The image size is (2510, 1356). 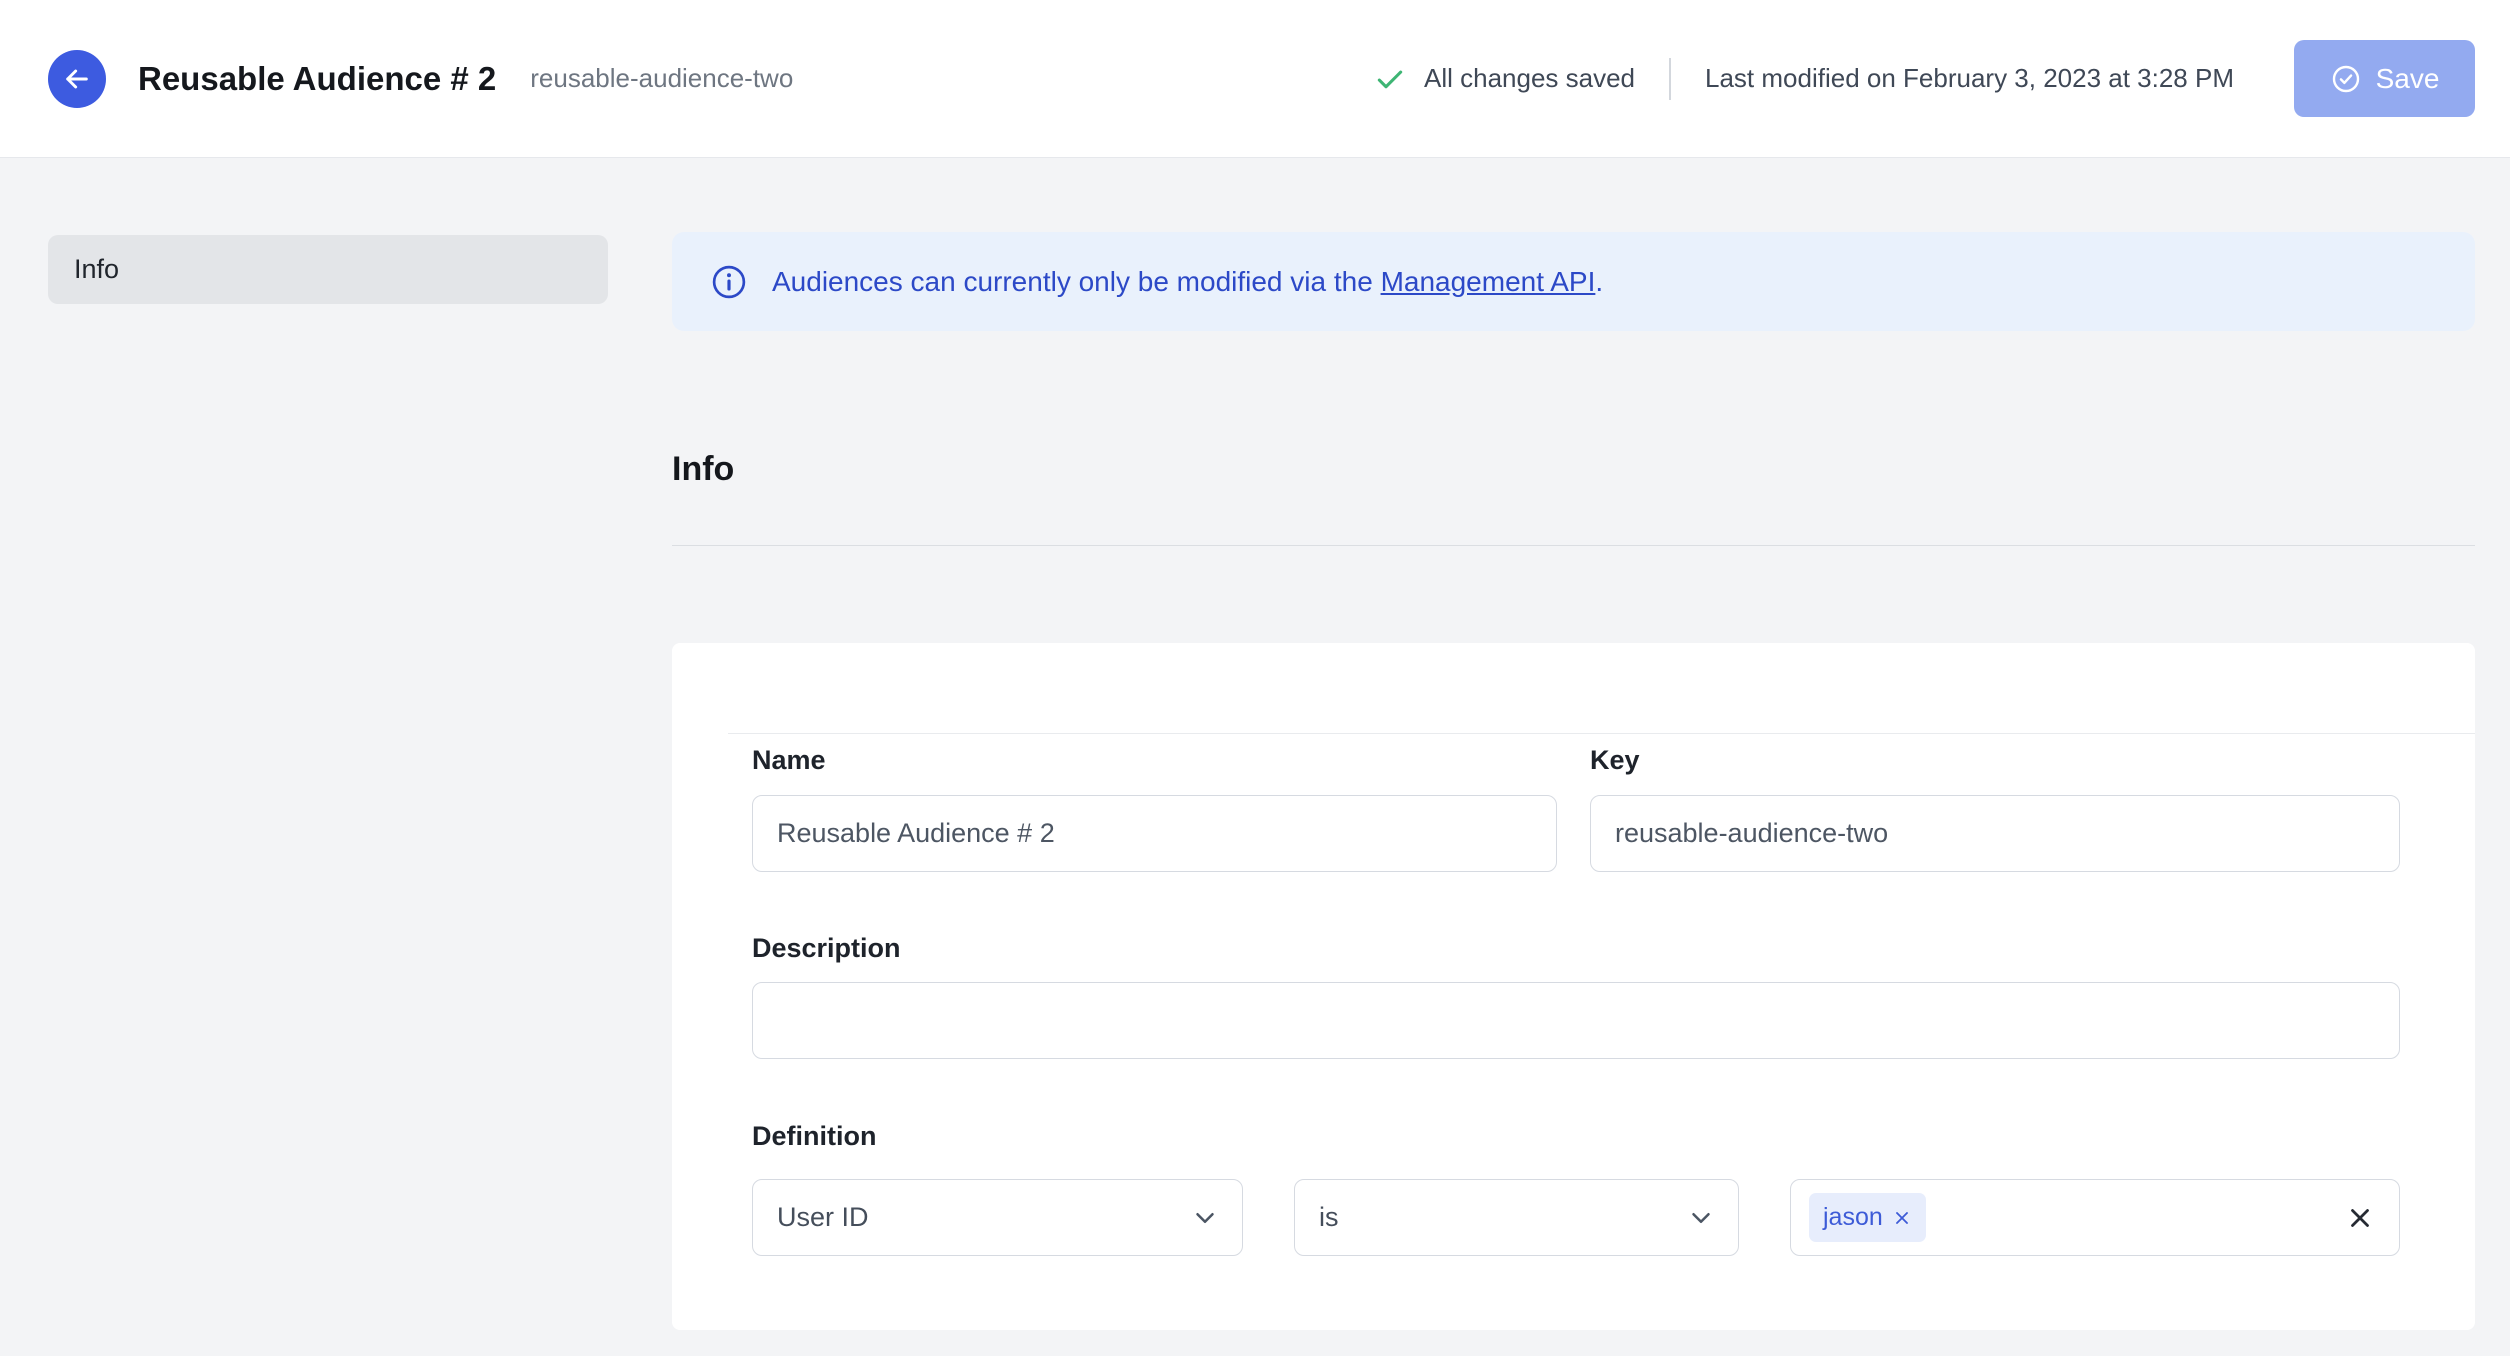 I want to click on save-button: Save, so click(x=2384, y=78).